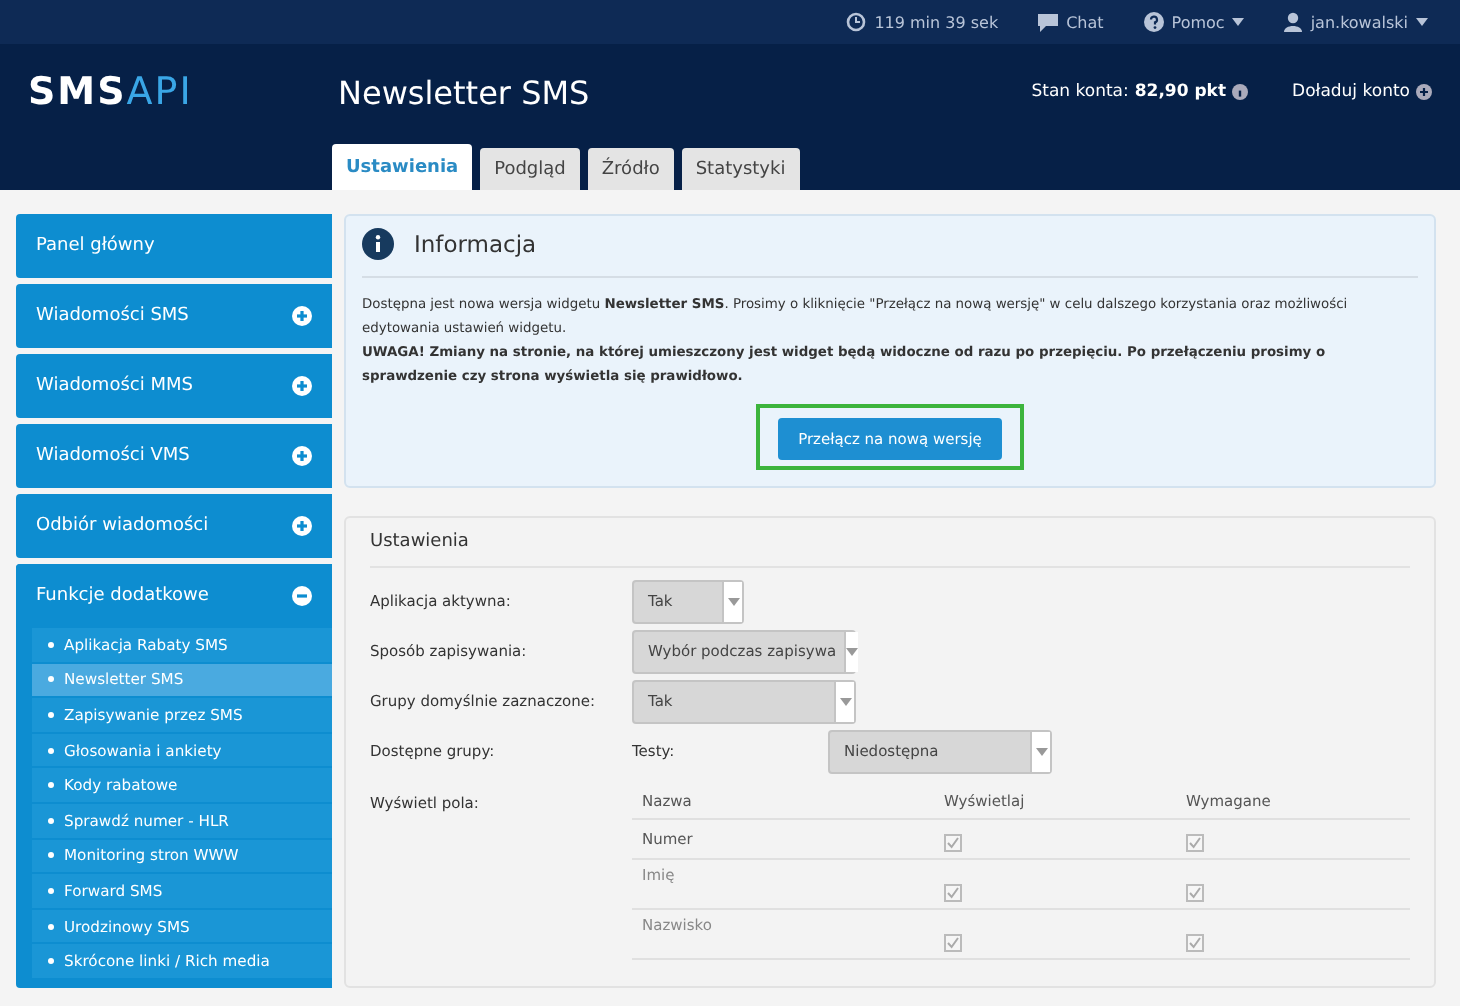  What do you see at coordinates (1356, 22) in the screenshot?
I see `user-menu: jan.kowalski` at bounding box center [1356, 22].